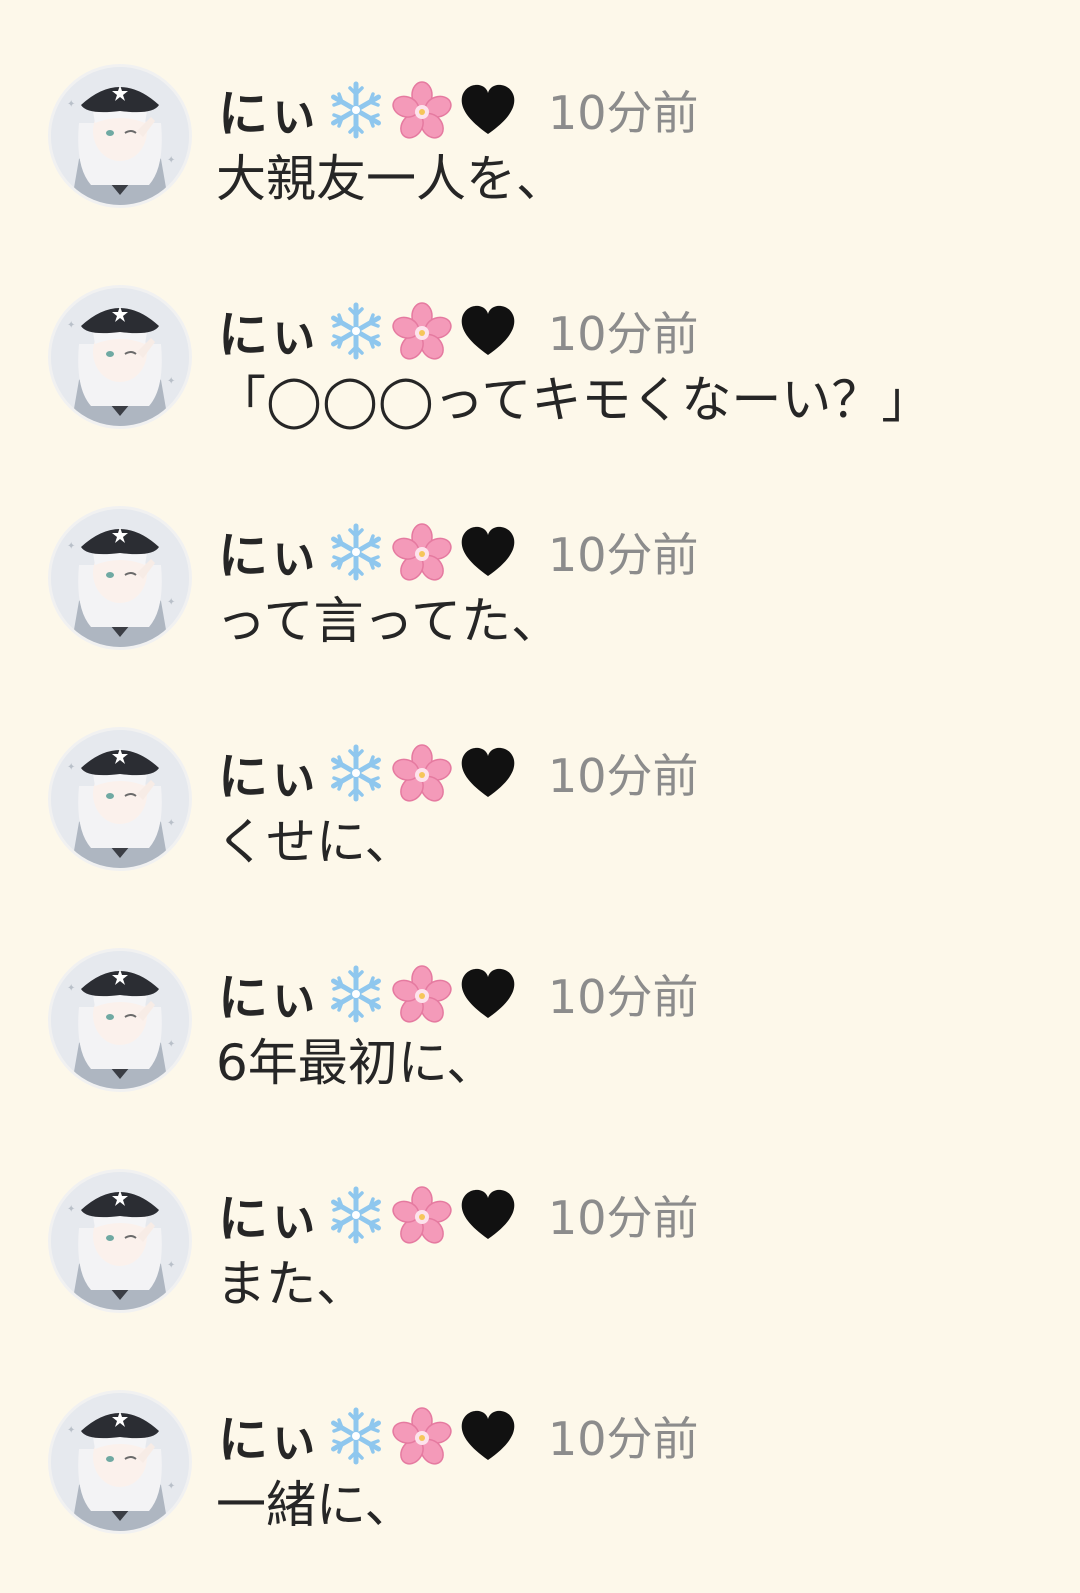  I want to click on post-item: ✦ ✦ にぃ 10分前 また、, so click(540, 1272).